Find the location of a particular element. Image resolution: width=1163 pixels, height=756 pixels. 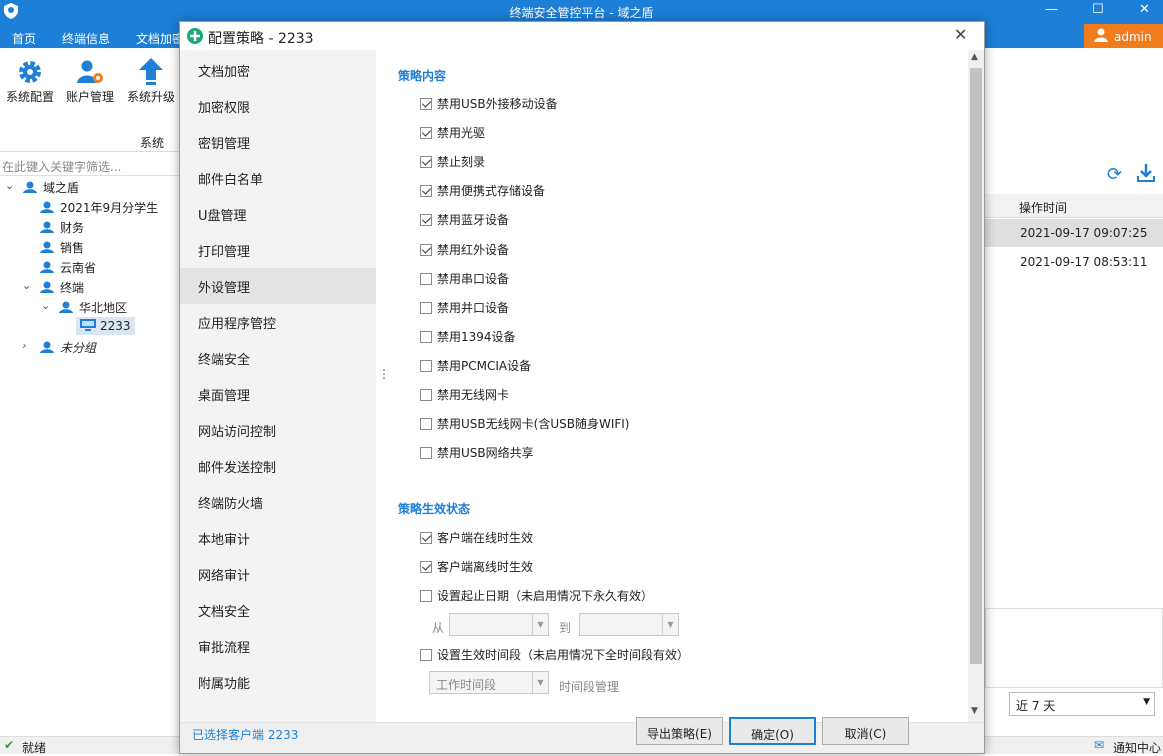

scroll-down-icon: ▼ is located at coordinates (974, 711).